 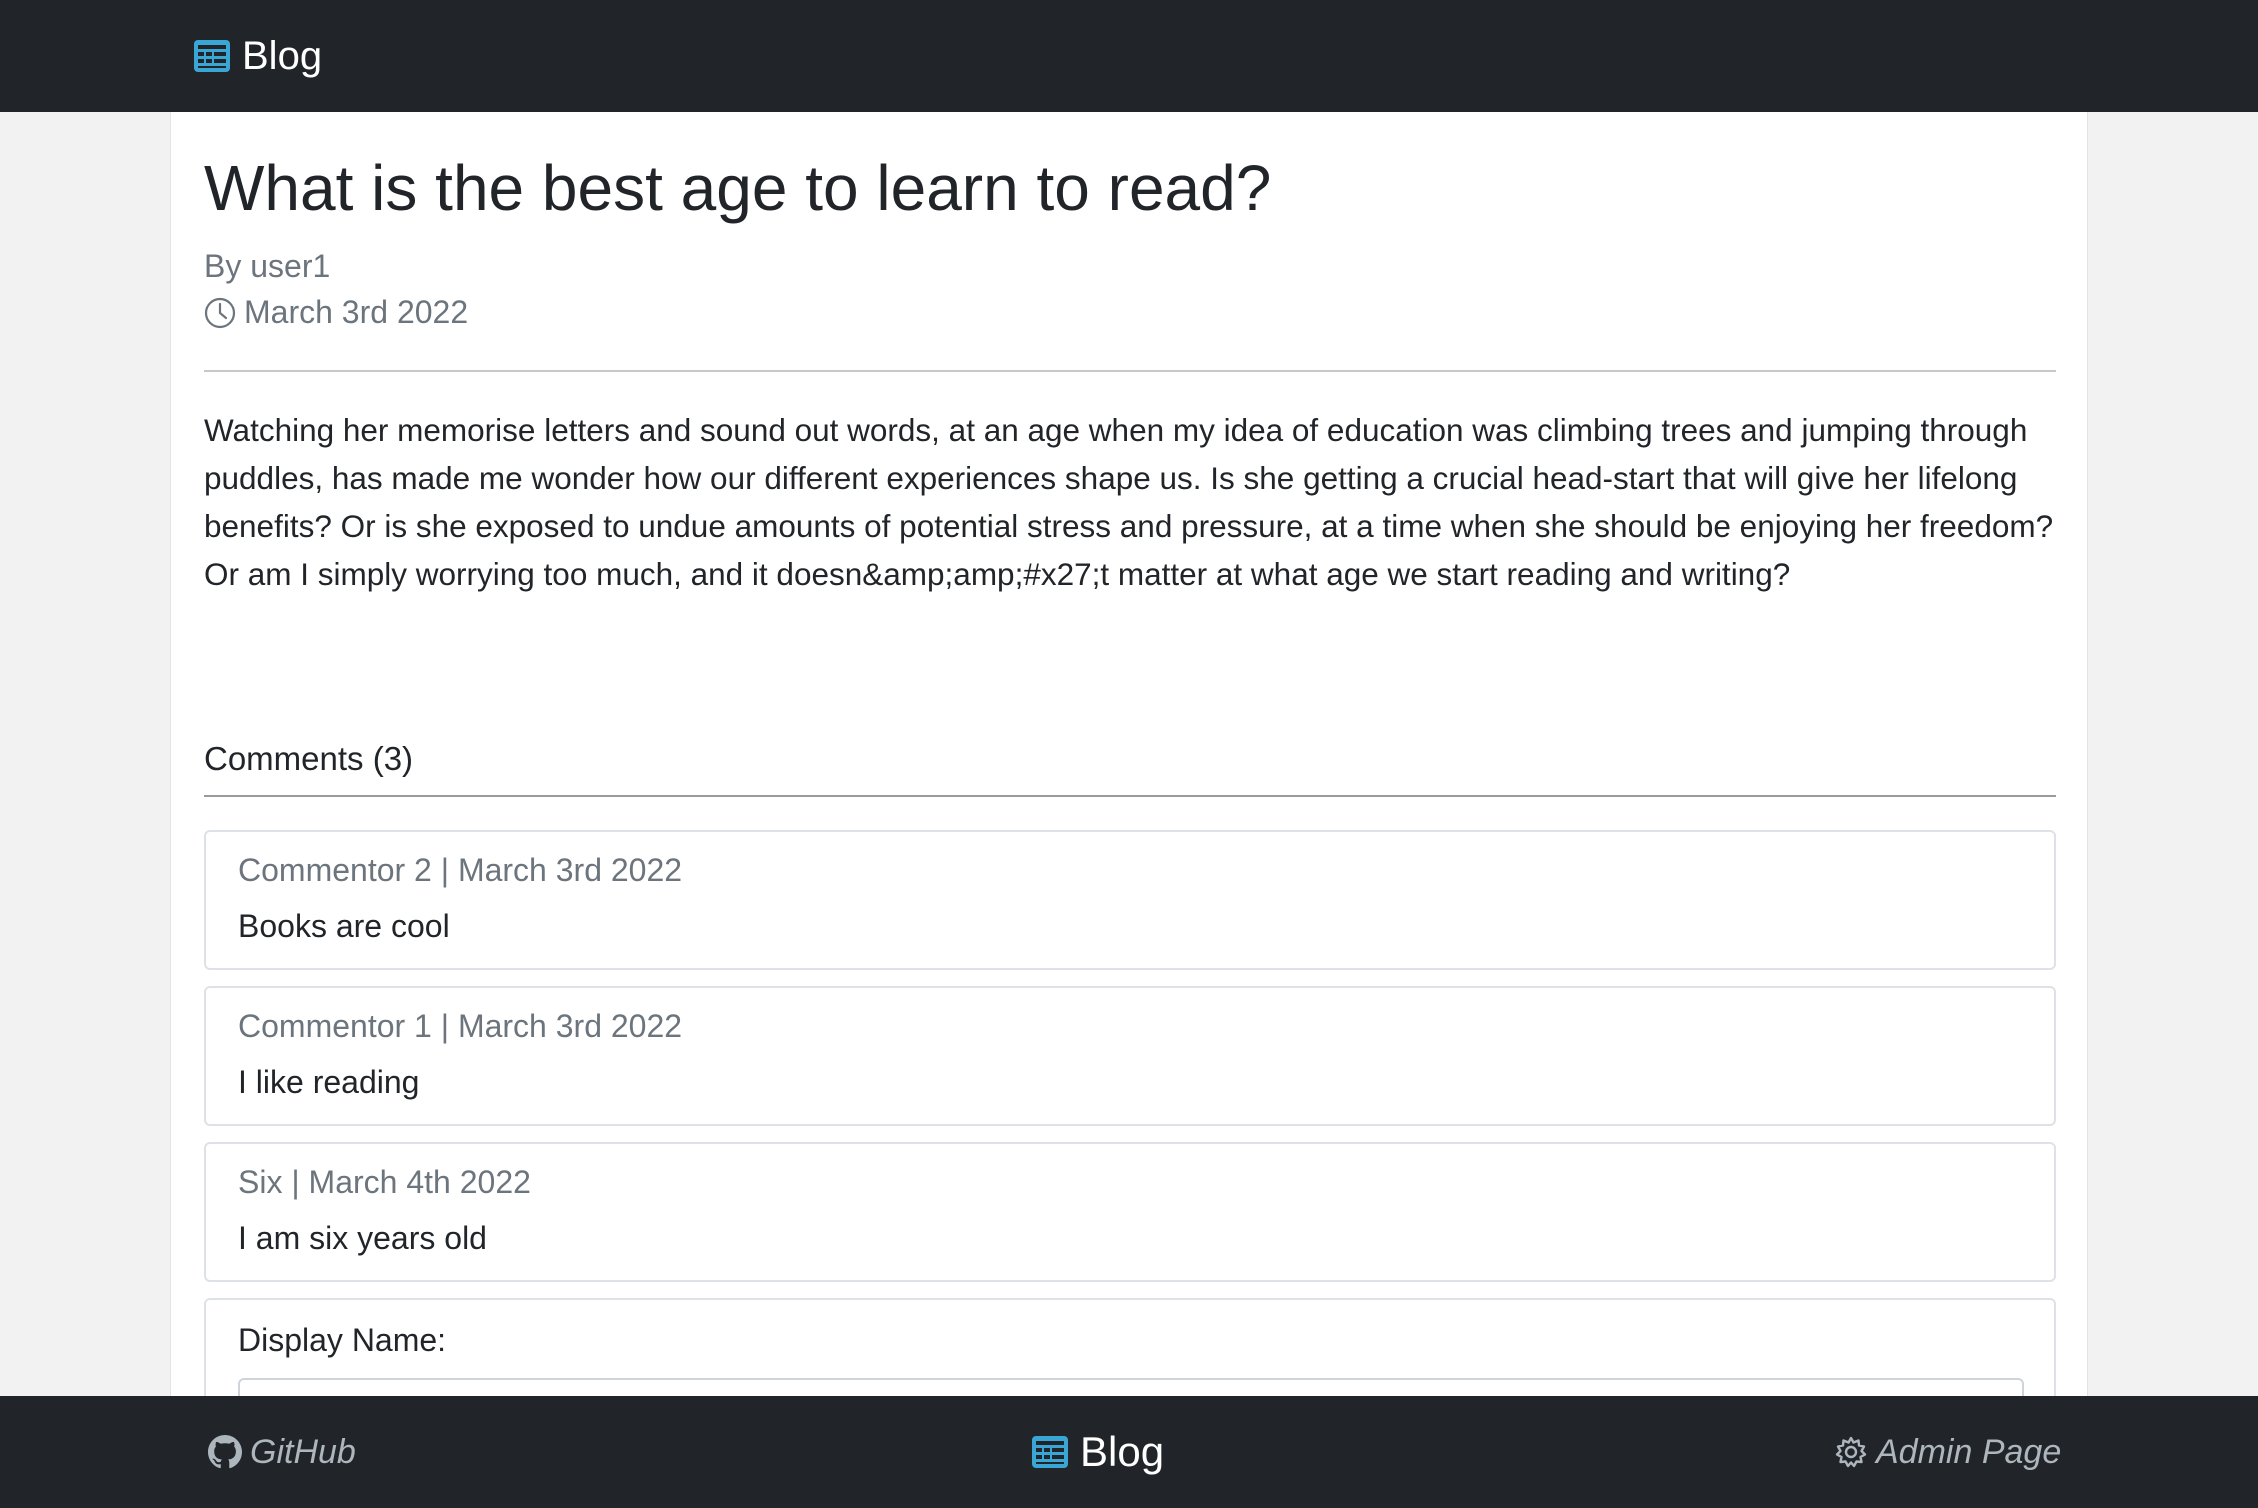 I want to click on post-title: What is the best age to learn to read?, so click(x=738, y=188).